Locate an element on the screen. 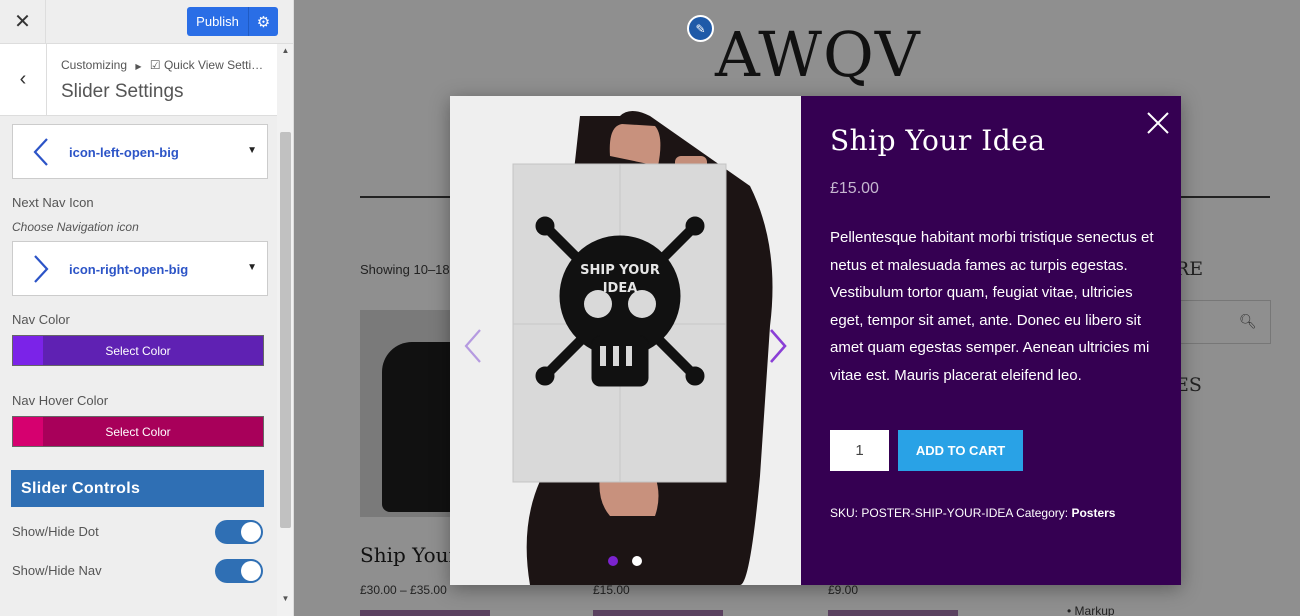  show-nav-toggle is located at coordinates (239, 571).